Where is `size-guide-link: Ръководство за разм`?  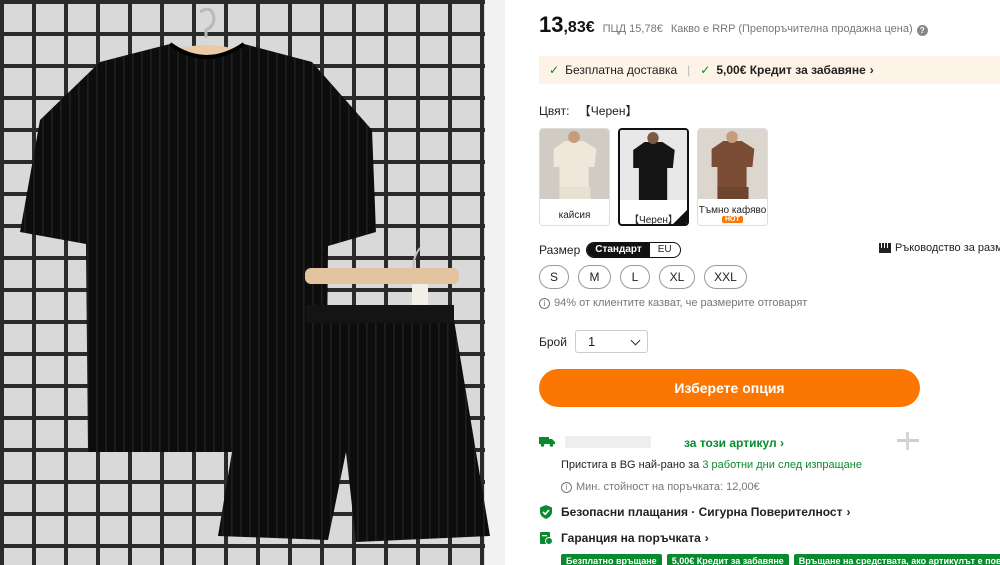 size-guide-link: Ръководство за разм is located at coordinates (939, 248).